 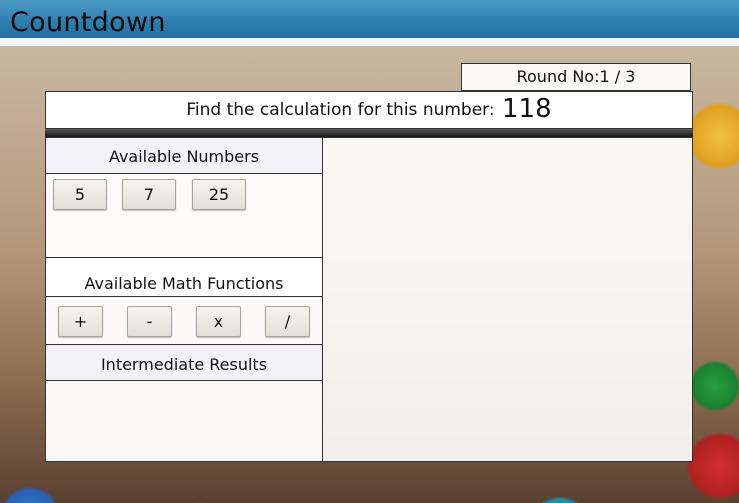 What do you see at coordinates (219, 194) in the screenshot?
I see `number-button-3: 25` at bounding box center [219, 194].